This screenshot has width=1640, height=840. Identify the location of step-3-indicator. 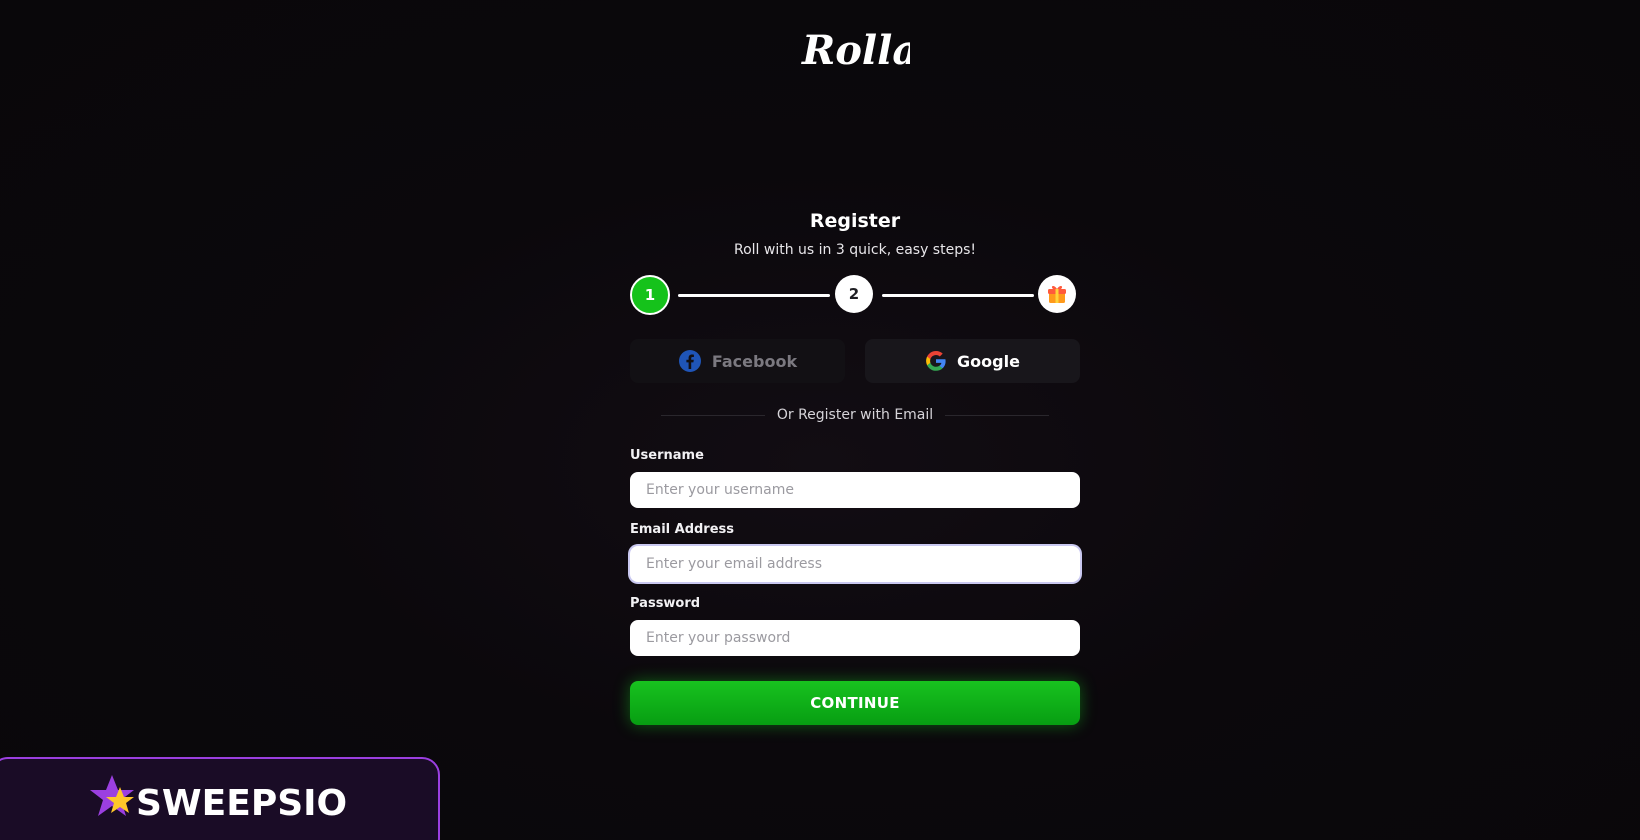
(1057, 294).